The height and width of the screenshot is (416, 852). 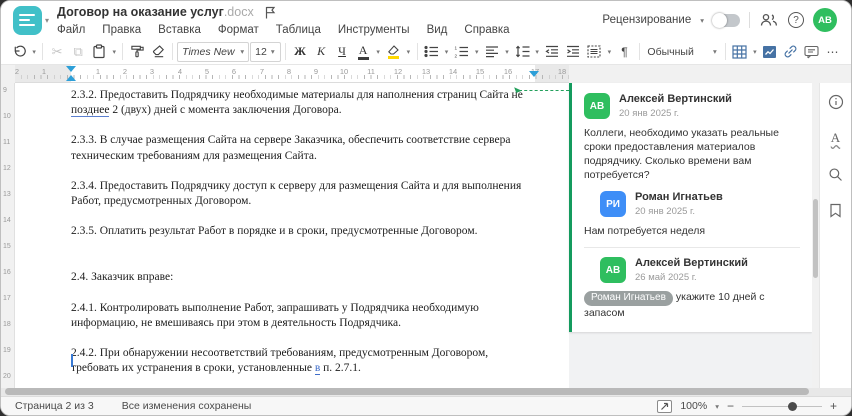 What do you see at coordinates (398, 71) in the screenshot?
I see `ruler-number: 12` at bounding box center [398, 71].